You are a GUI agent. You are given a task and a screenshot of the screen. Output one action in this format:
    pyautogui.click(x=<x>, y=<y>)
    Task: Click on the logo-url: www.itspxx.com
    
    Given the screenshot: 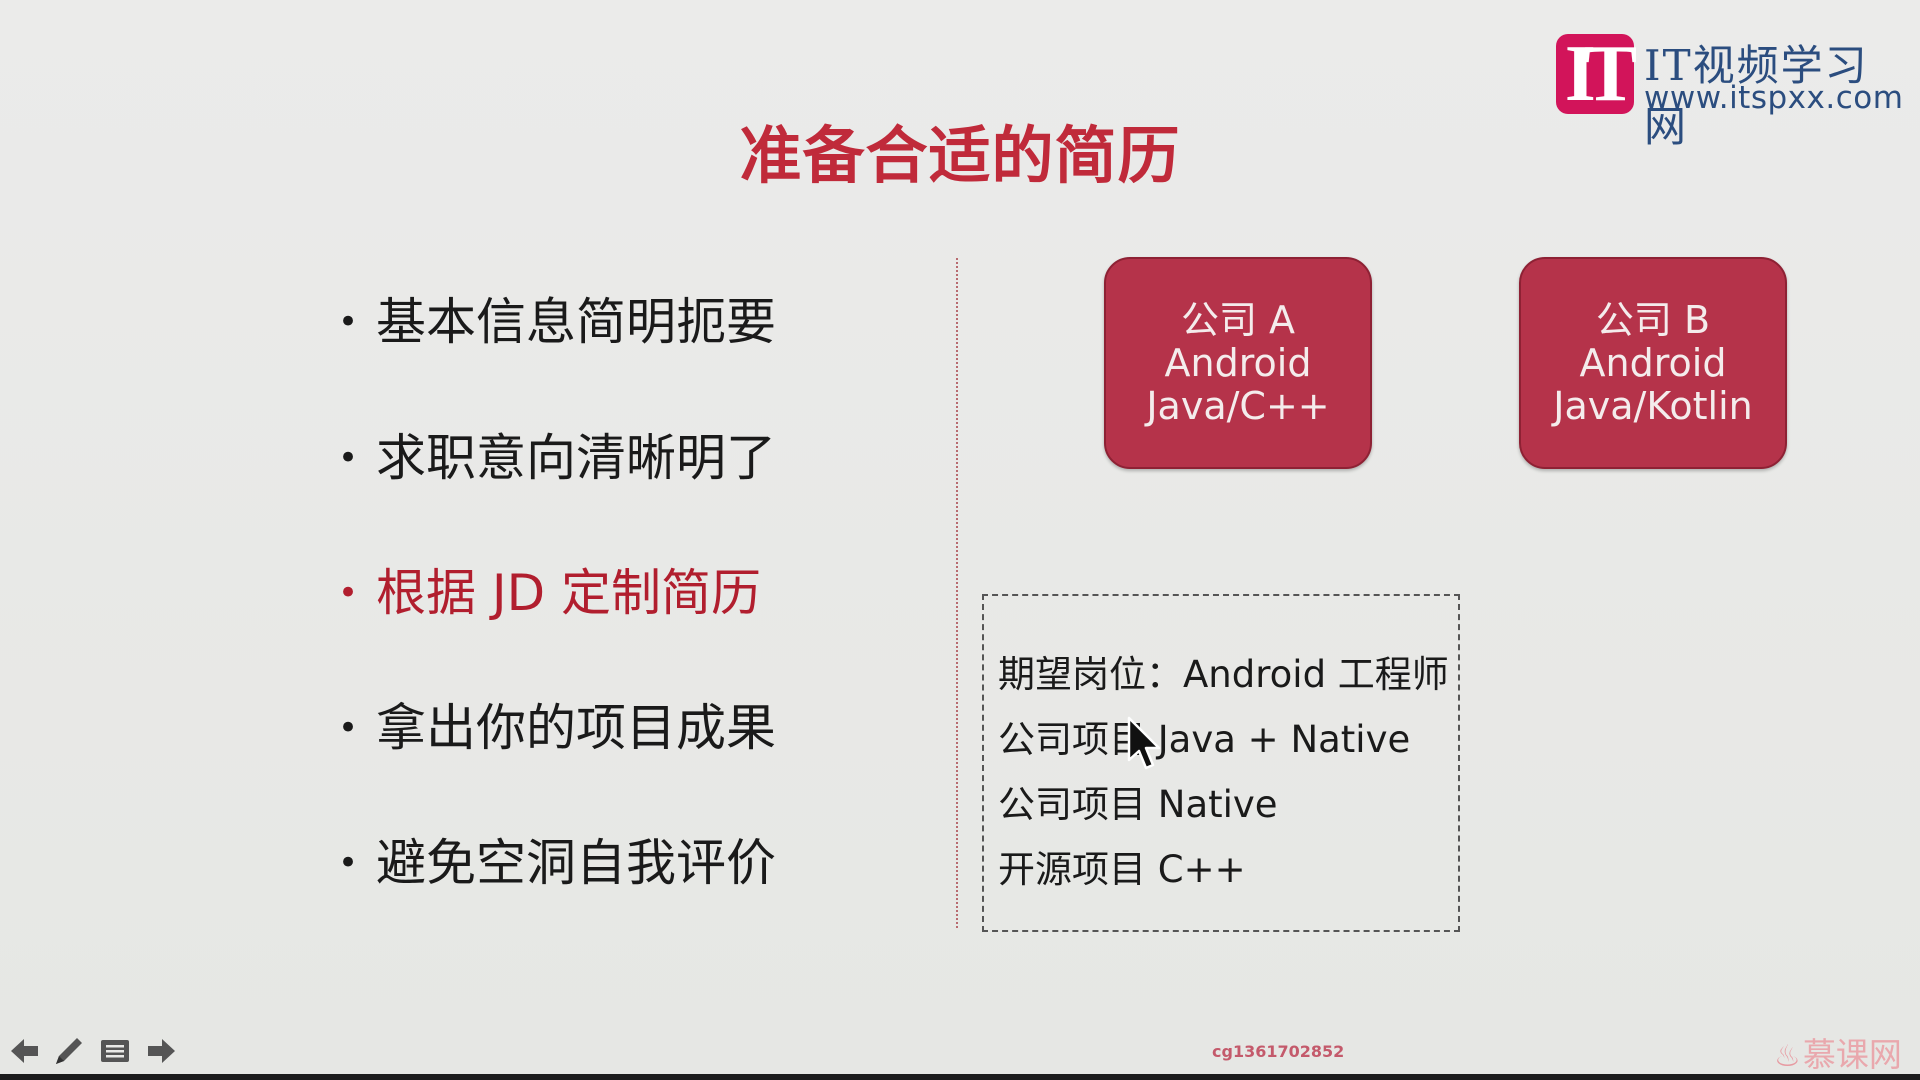 What is the action you would take?
    pyautogui.click(x=1774, y=98)
    